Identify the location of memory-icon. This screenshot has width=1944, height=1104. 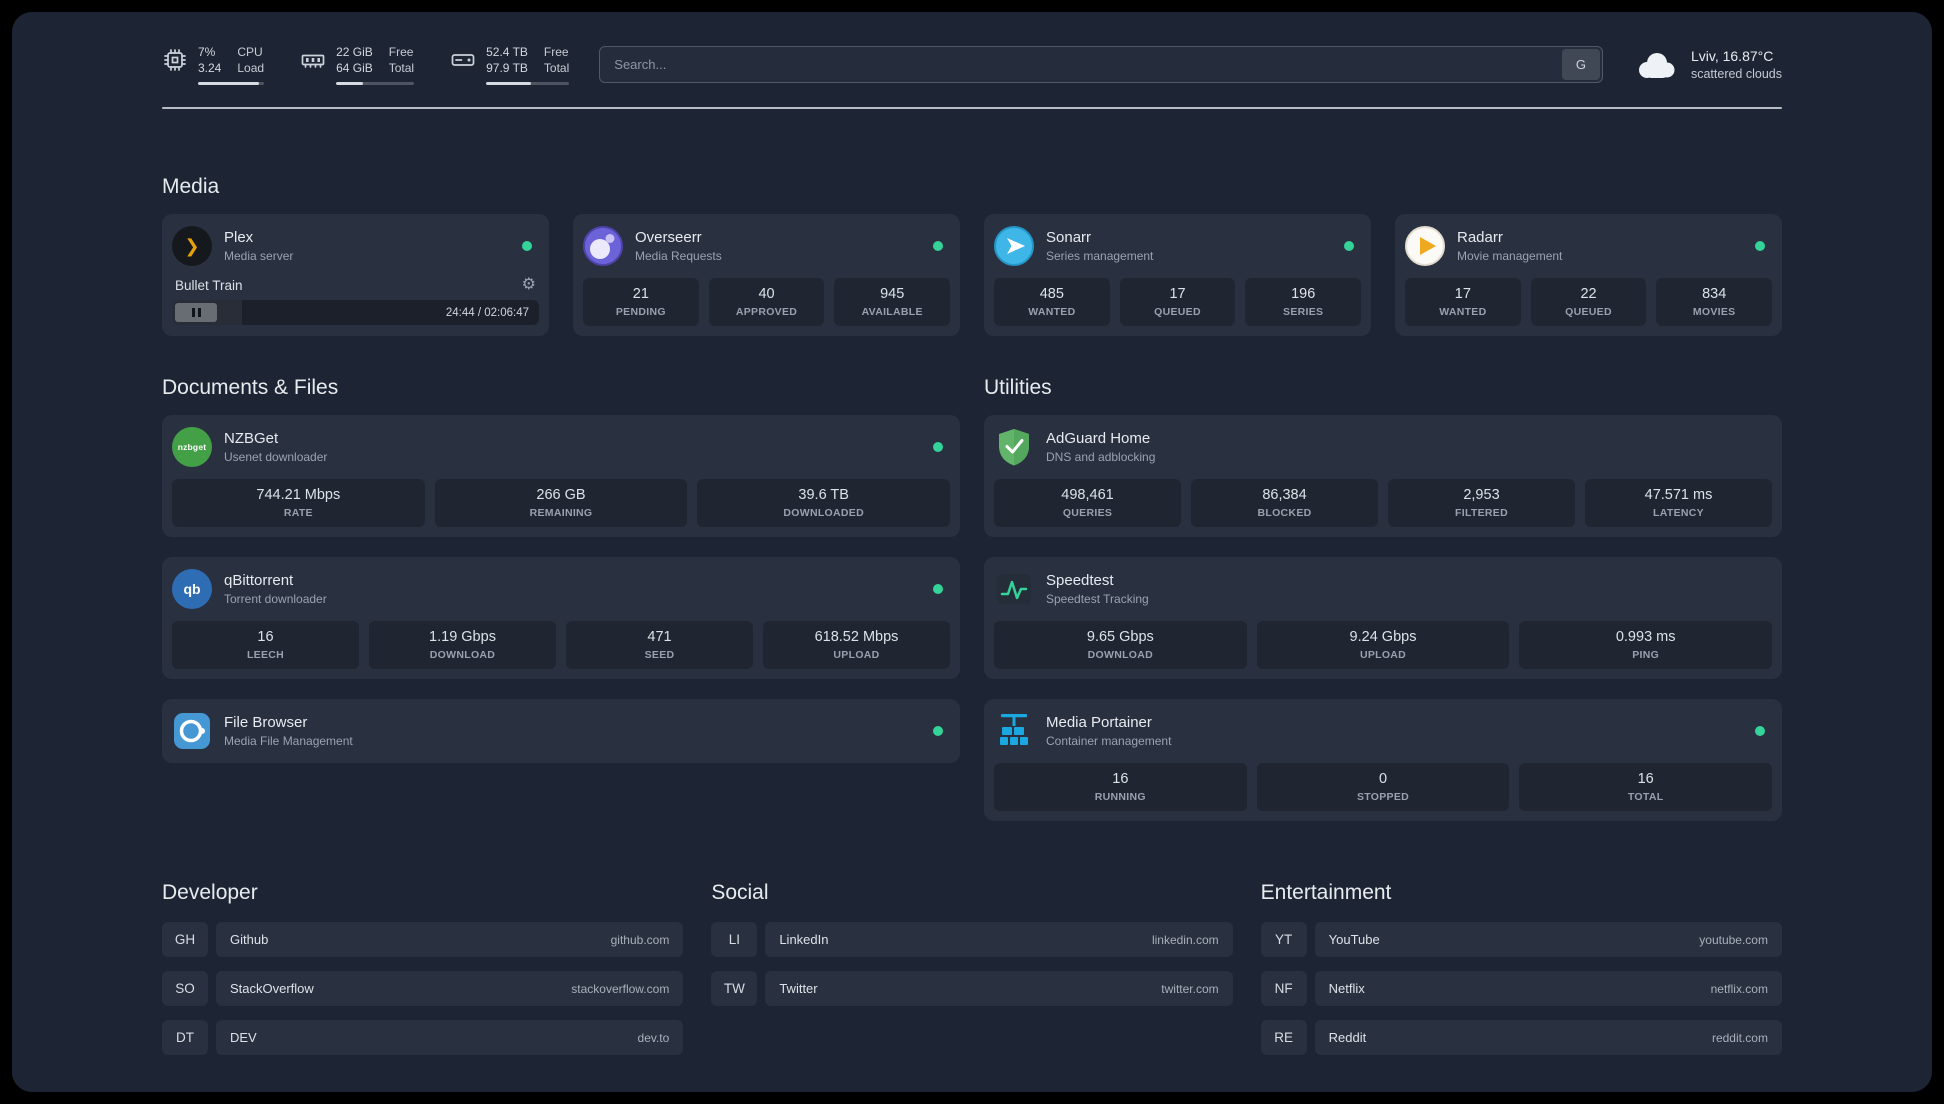
(313, 61).